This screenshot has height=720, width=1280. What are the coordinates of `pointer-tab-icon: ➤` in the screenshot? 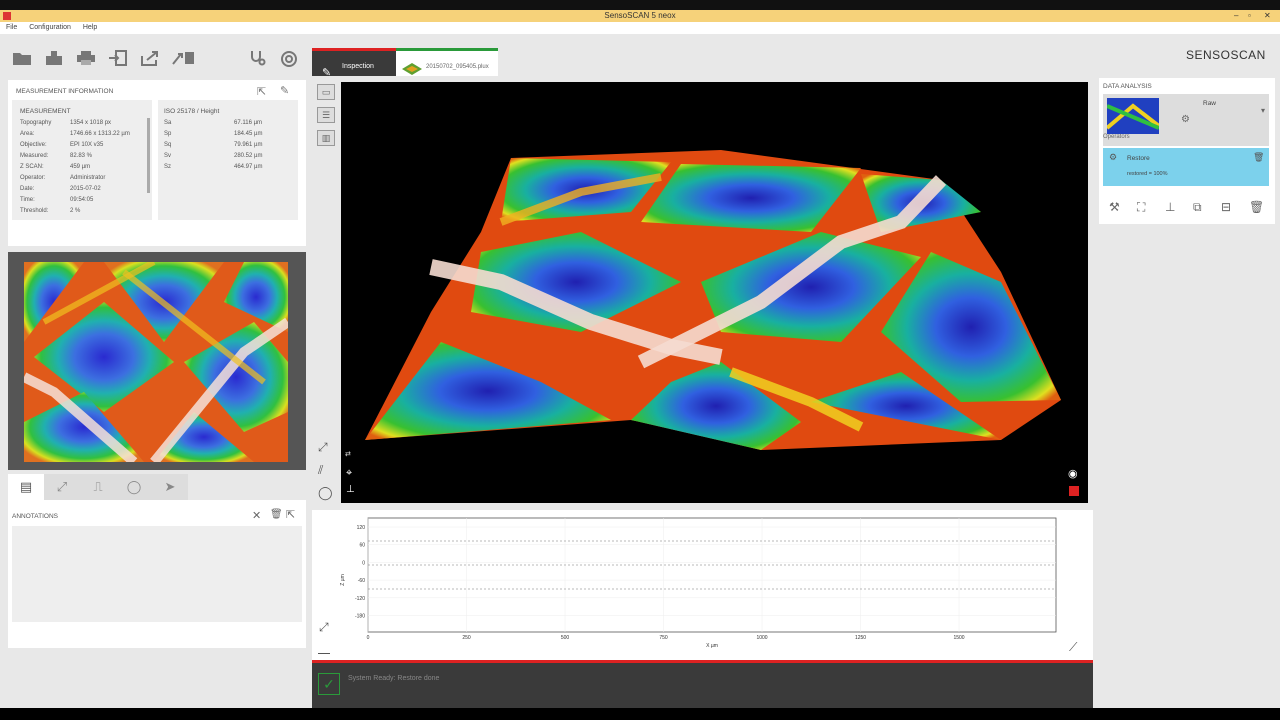 It's located at (170, 487).